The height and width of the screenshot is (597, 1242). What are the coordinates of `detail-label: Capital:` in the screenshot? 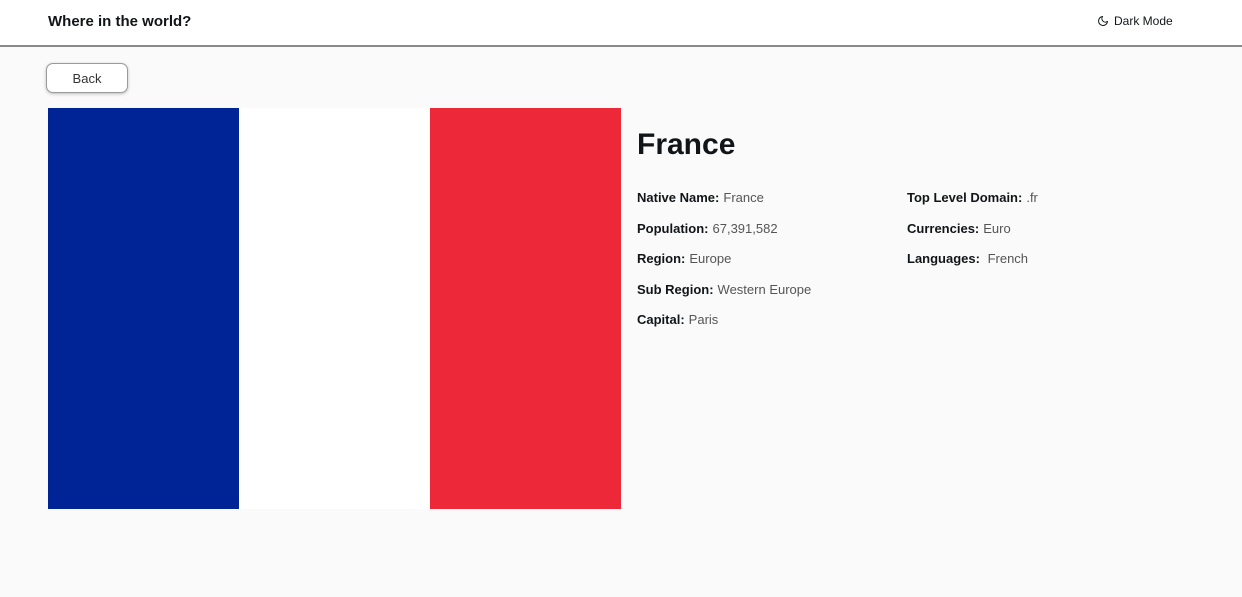 It's located at (661, 319).